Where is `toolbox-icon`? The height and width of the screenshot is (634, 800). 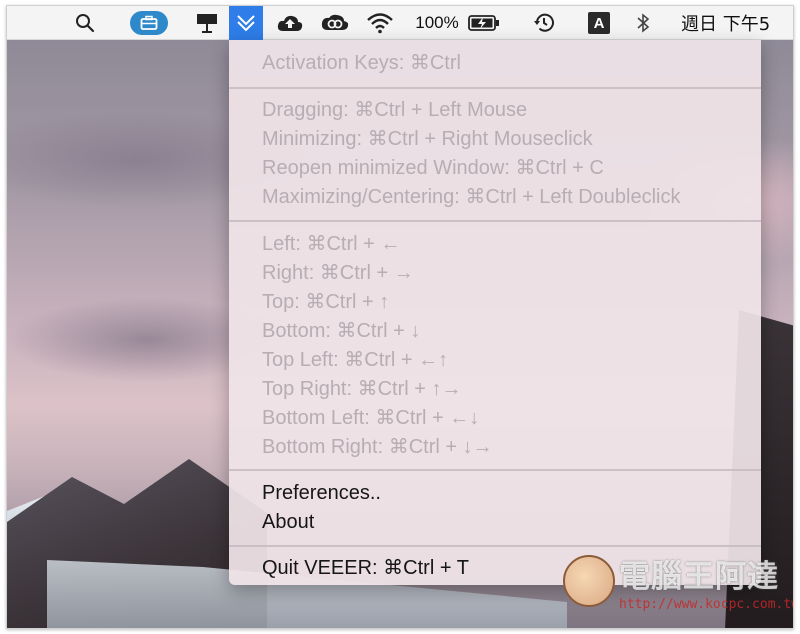 toolbox-icon is located at coordinates (149, 23).